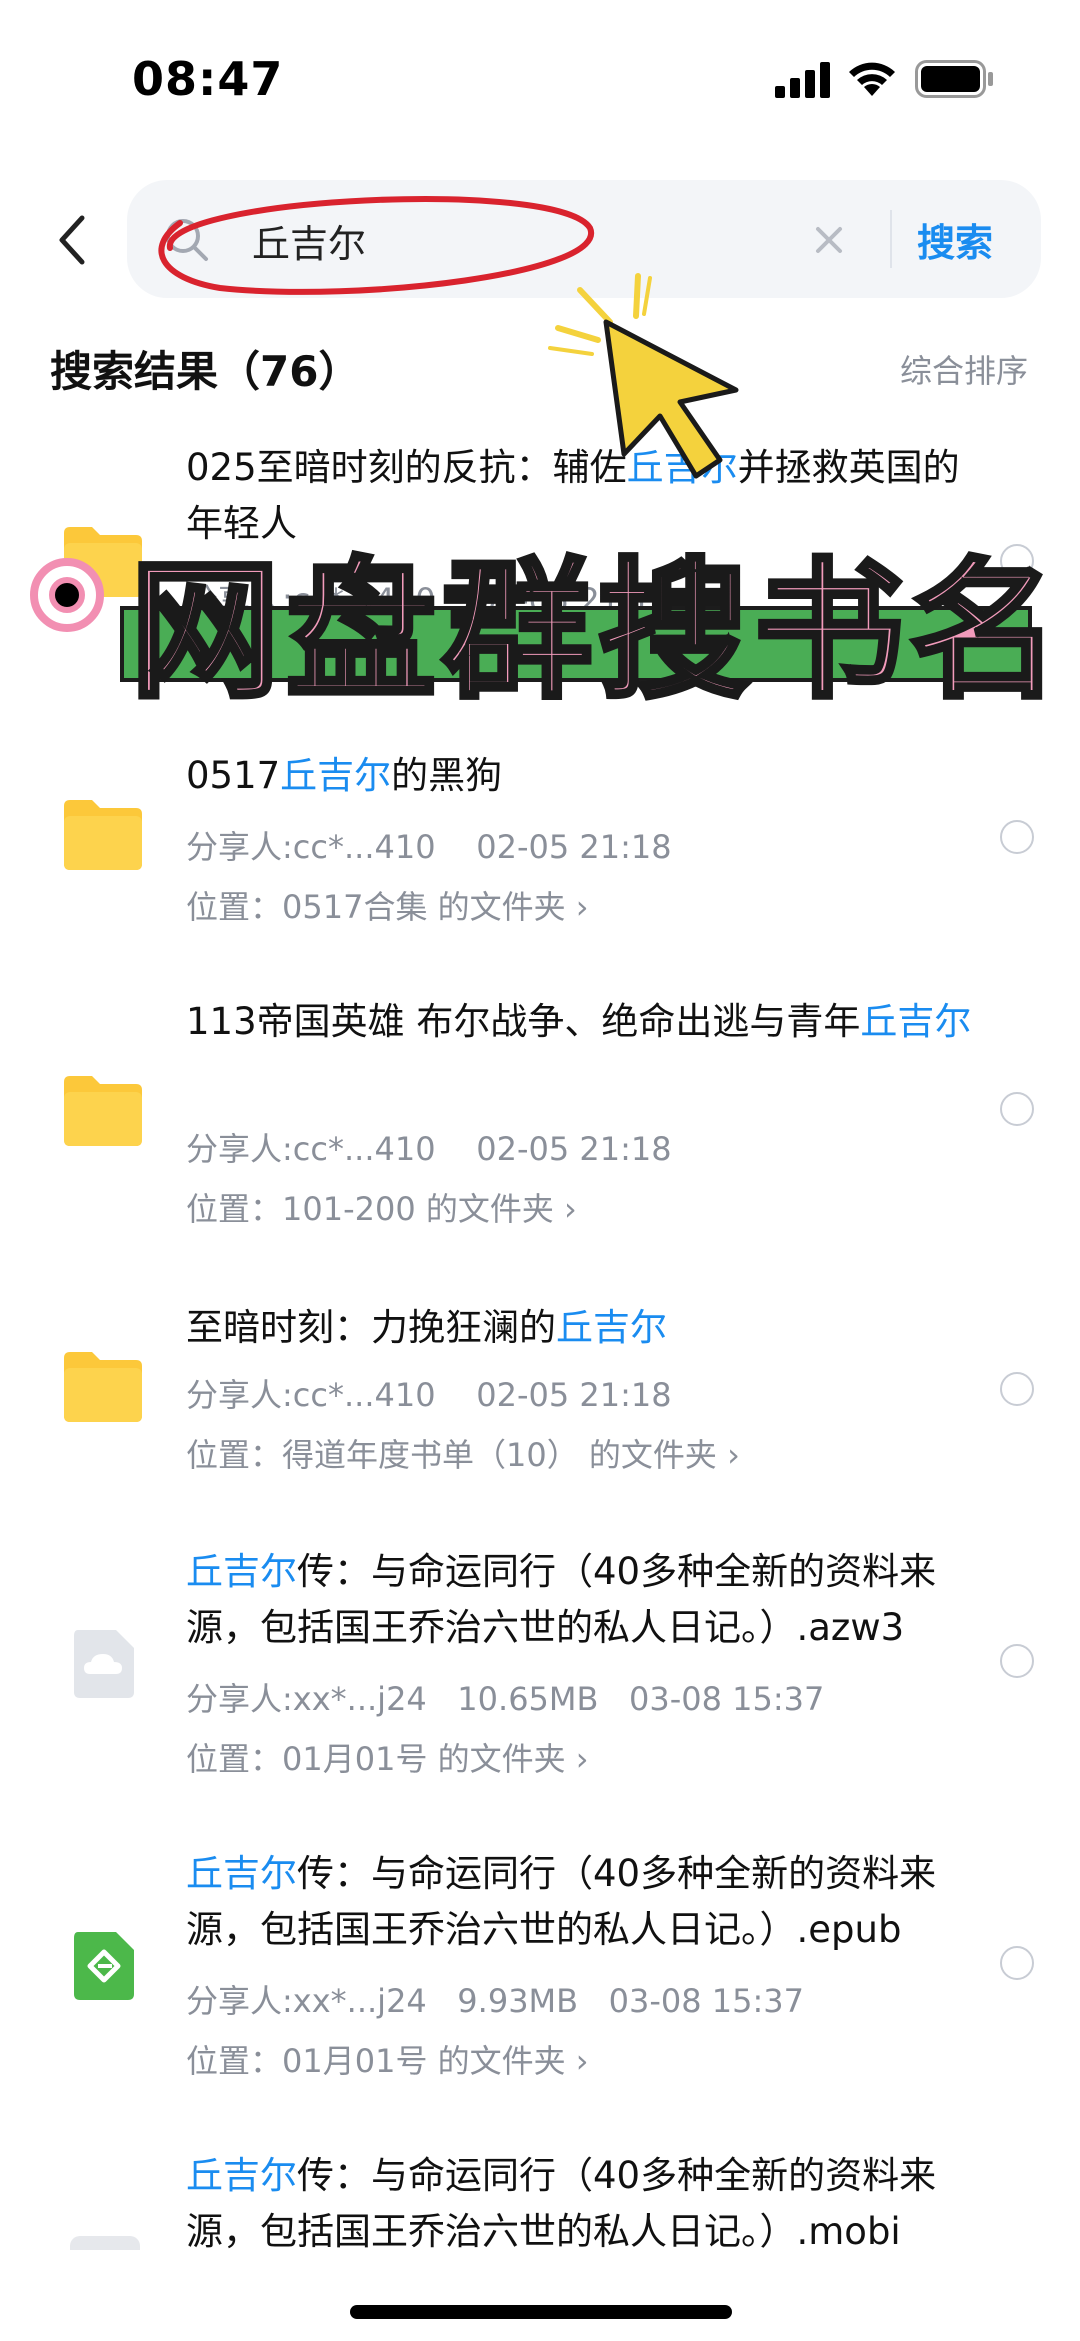 Image resolution: width=1080 pixels, height=2341 pixels. Describe the element at coordinates (426, 1327) in the screenshot. I see `item-title: 至暗时刻：力挽狂澜的丘吉尔` at that location.